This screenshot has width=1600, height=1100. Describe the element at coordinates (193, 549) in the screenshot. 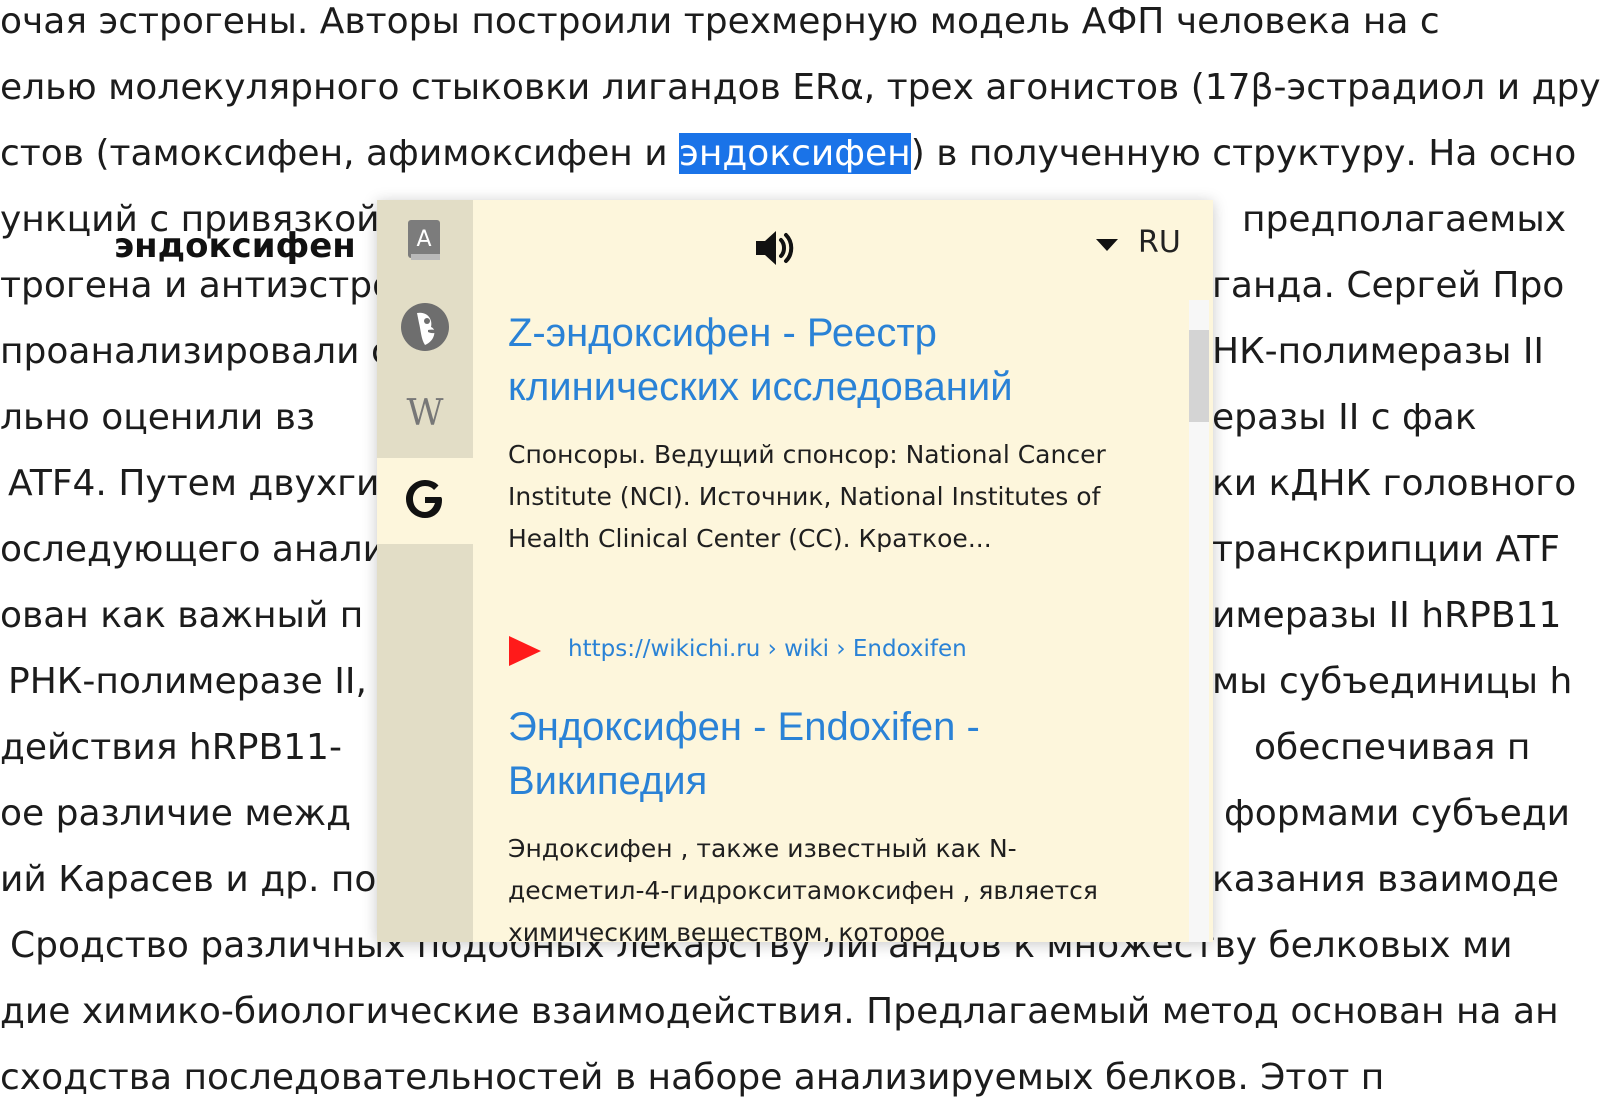

I see `doc-line: оследующего анали` at that location.